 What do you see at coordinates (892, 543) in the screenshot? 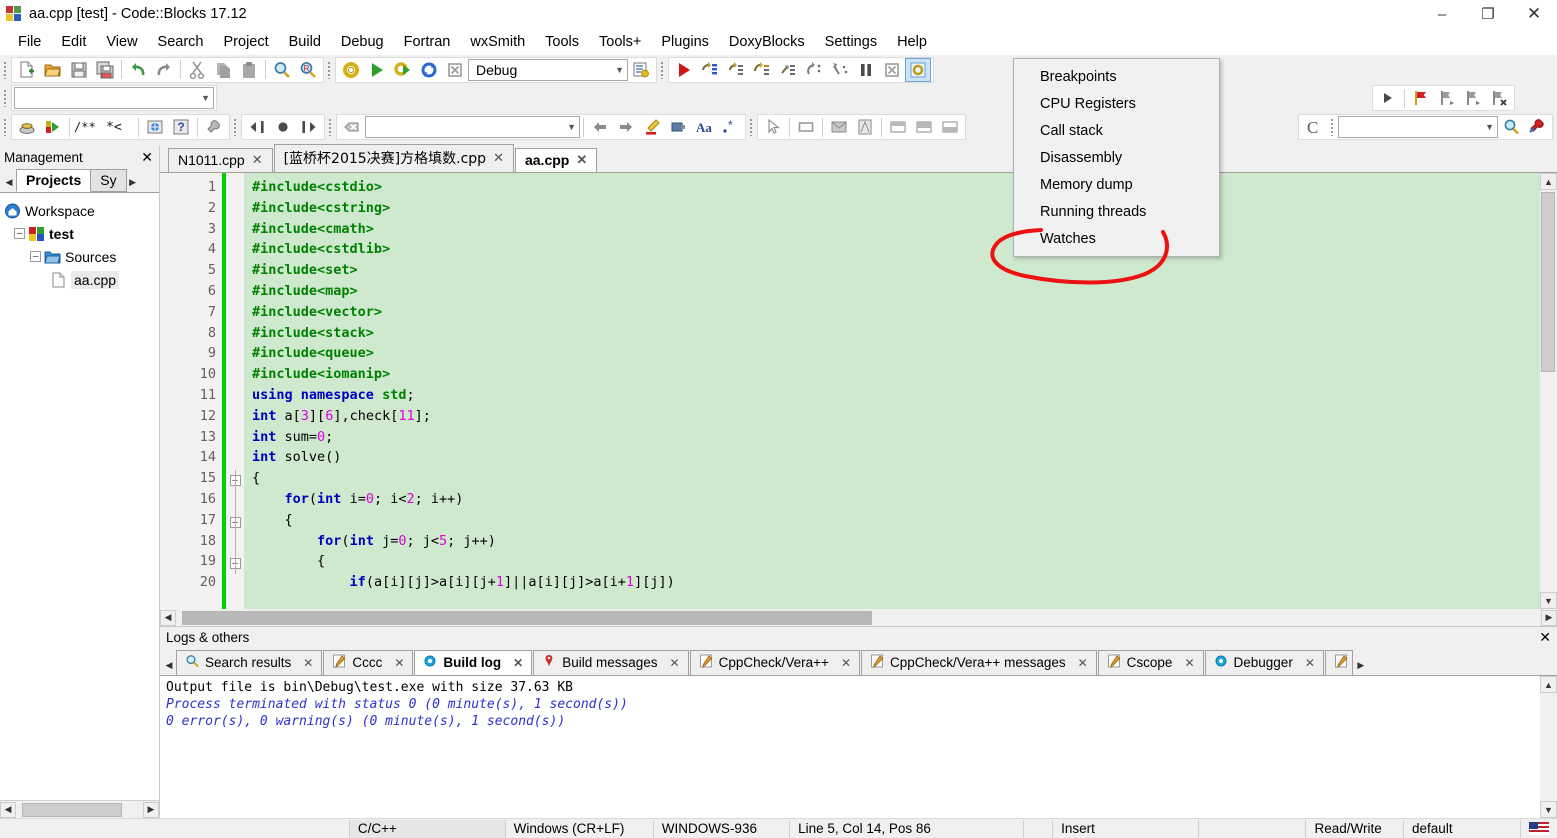
I see `code-line: for(int j=0; j<5; j++)` at bounding box center [892, 543].